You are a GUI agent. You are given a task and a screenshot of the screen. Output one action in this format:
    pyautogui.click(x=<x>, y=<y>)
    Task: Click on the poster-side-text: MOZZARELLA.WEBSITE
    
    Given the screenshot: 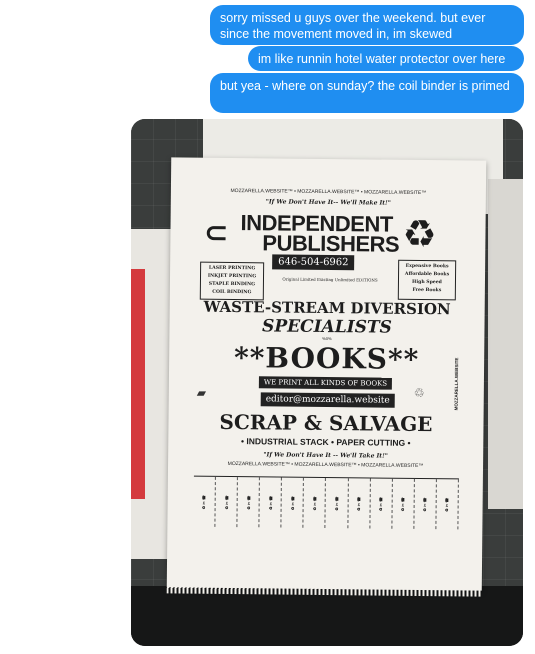 What is the action you would take?
    pyautogui.click(x=456, y=384)
    